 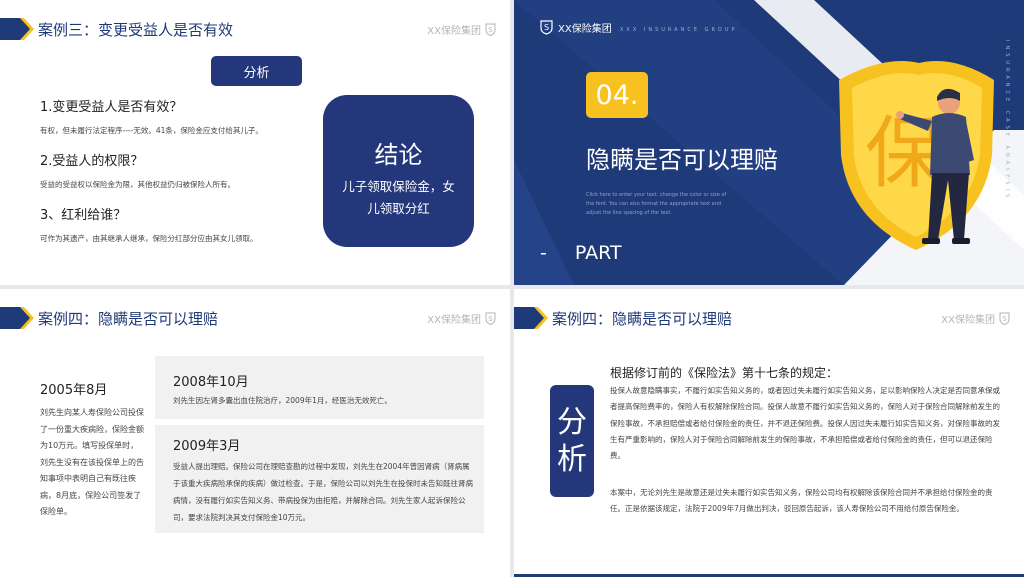 What do you see at coordinates (74, 390) in the screenshot?
I see `year-2005-heading: 2005年8月` at bounding box center [74, 390].